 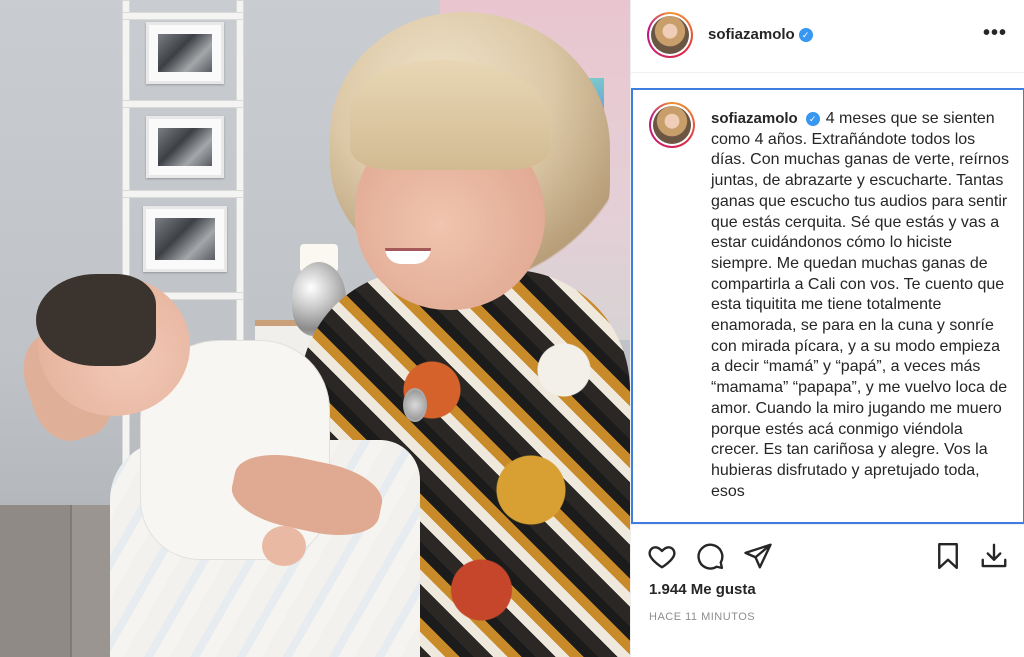 What do you see at coordinates (758, 556) in the screenshot?
I see `send-icon` at bounding box center [758, 556].